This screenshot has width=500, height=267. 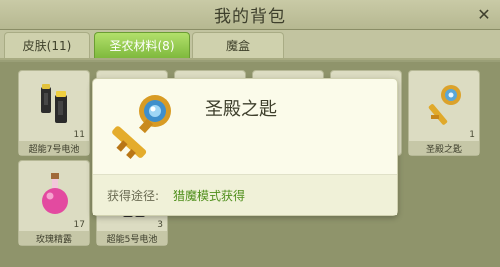 What do you see at coordinates (238, 45) in the screenshot?
I see `tab-magic-box: 魔盒` at bounding box center [238, 45].